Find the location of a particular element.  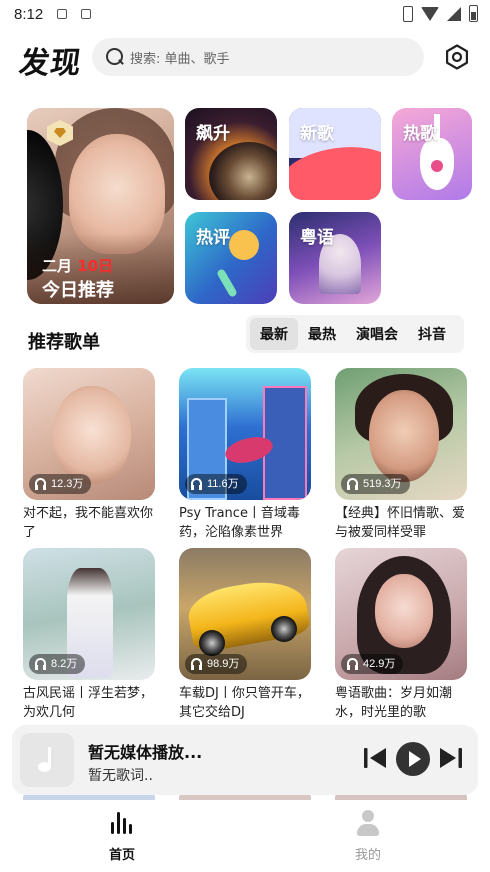

play-button is located at coordinates (413, 759).